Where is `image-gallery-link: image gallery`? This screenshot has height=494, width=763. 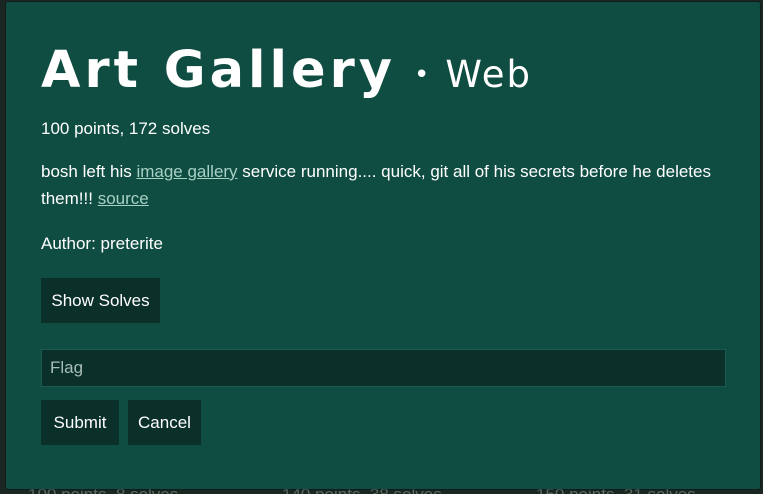 image-gallery-link: image gallery is located at coordinates (186, 171).